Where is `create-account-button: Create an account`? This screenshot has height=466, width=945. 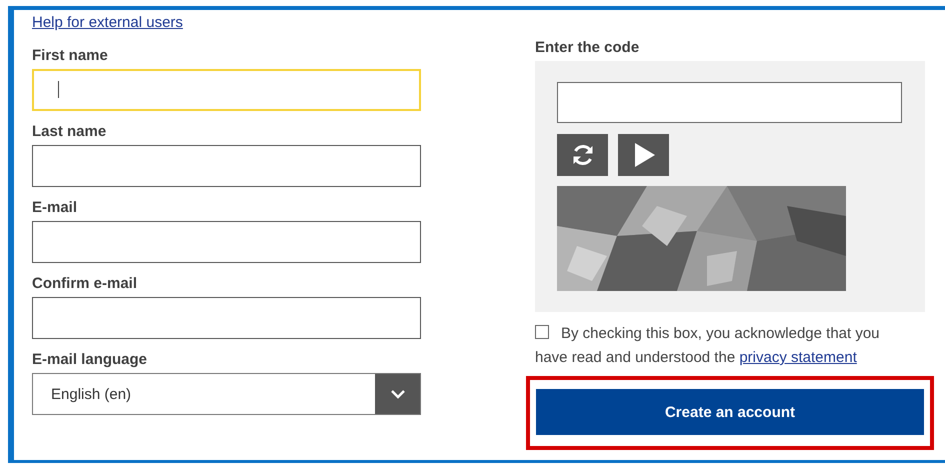
create-account-button: Create an account is located at coordinates (730, 412).